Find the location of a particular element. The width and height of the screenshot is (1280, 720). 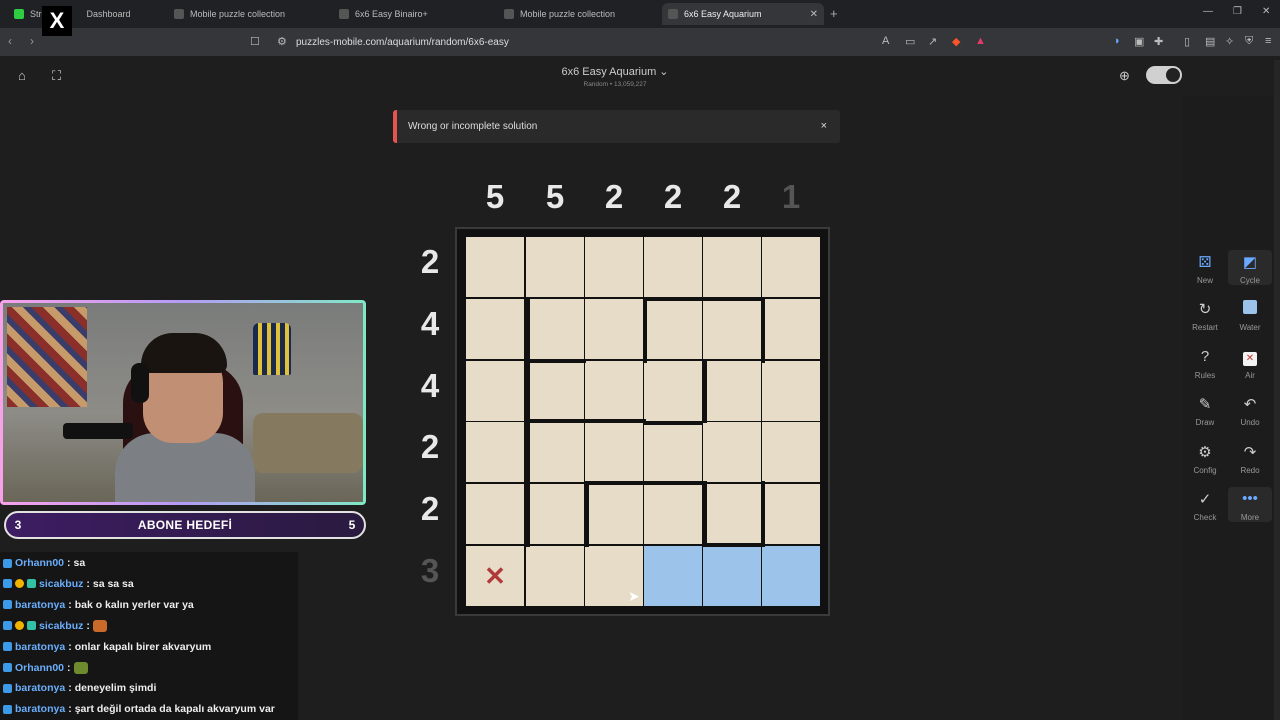

scrollbar is located at coordinates (1277, 390).